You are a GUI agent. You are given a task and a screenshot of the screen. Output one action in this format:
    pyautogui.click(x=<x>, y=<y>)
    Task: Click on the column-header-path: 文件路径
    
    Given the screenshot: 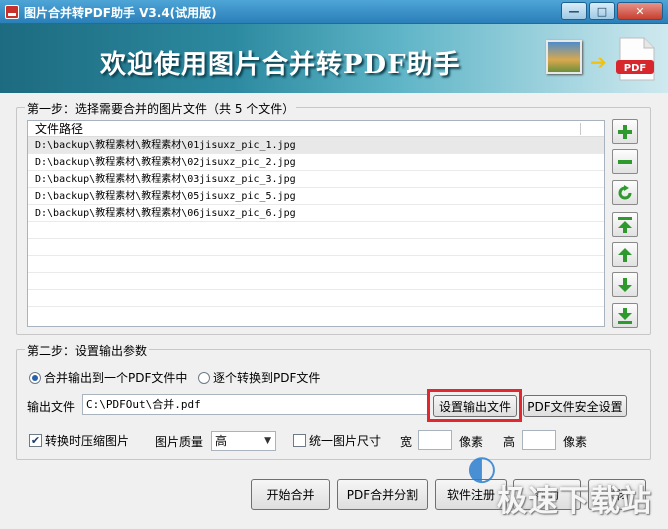 What is the action you would take?
    pyautogui.click(x=59, y=129)
    